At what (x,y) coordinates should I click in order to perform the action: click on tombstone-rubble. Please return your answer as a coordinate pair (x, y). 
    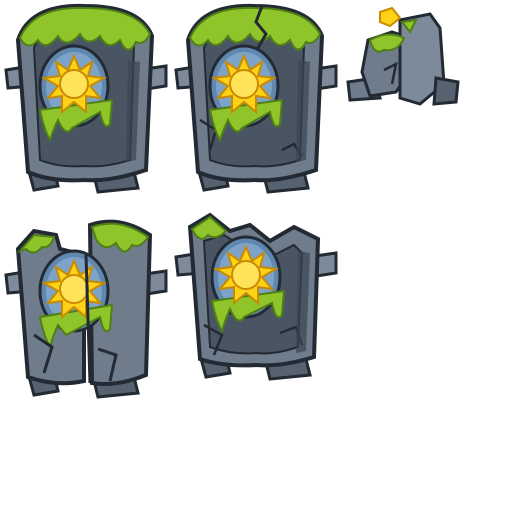
    Looking at the image, I should click on (403, 56).